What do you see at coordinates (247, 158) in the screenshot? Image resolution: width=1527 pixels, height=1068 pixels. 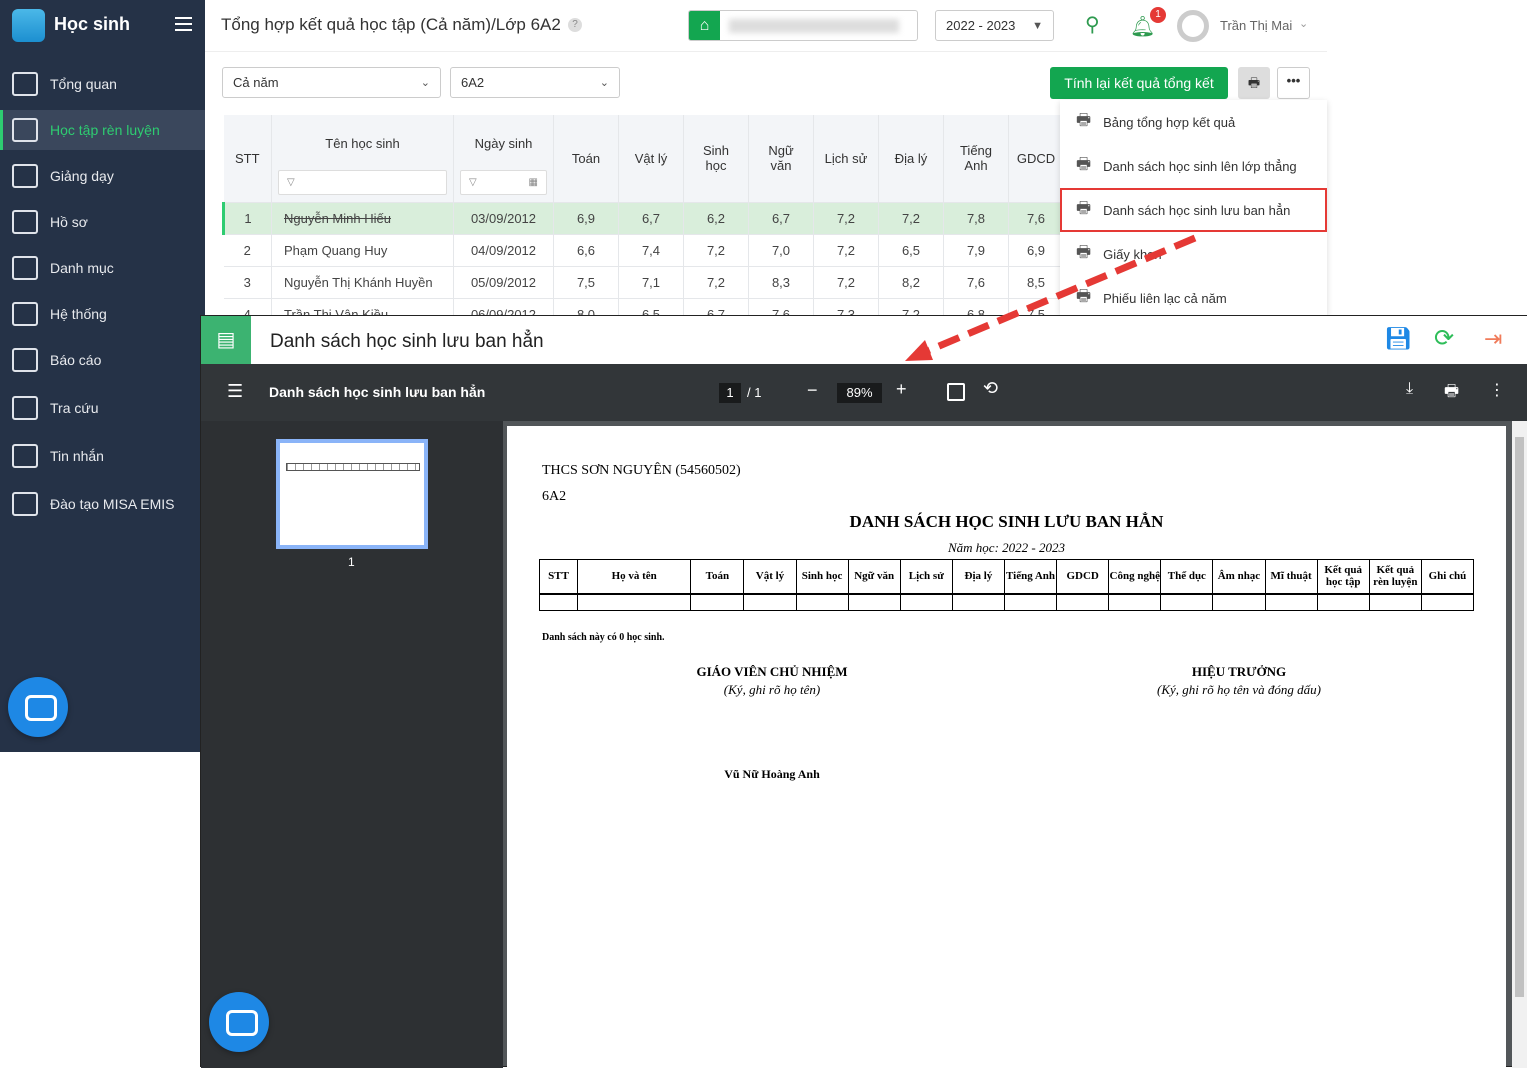 I see `column-header: STT` at bounding box center [247, 158].